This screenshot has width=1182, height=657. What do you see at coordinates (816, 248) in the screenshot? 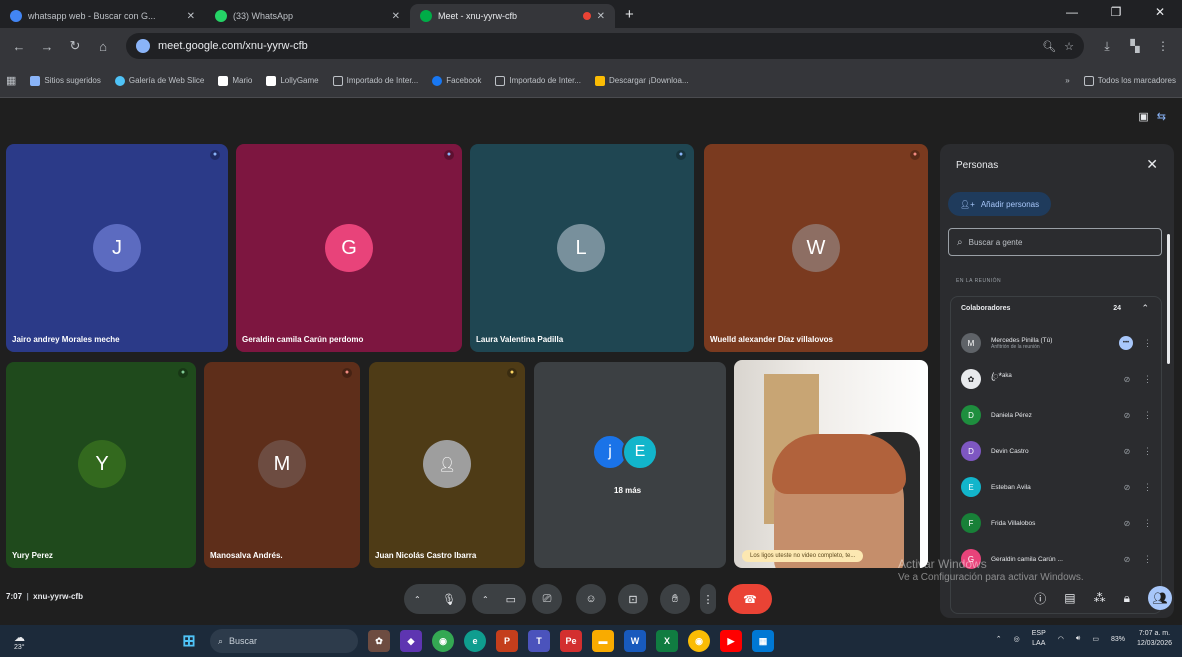
I see `participant-tile: ● W Wuelld alexander Díaz villalovos` at bounding box center [816, 248].